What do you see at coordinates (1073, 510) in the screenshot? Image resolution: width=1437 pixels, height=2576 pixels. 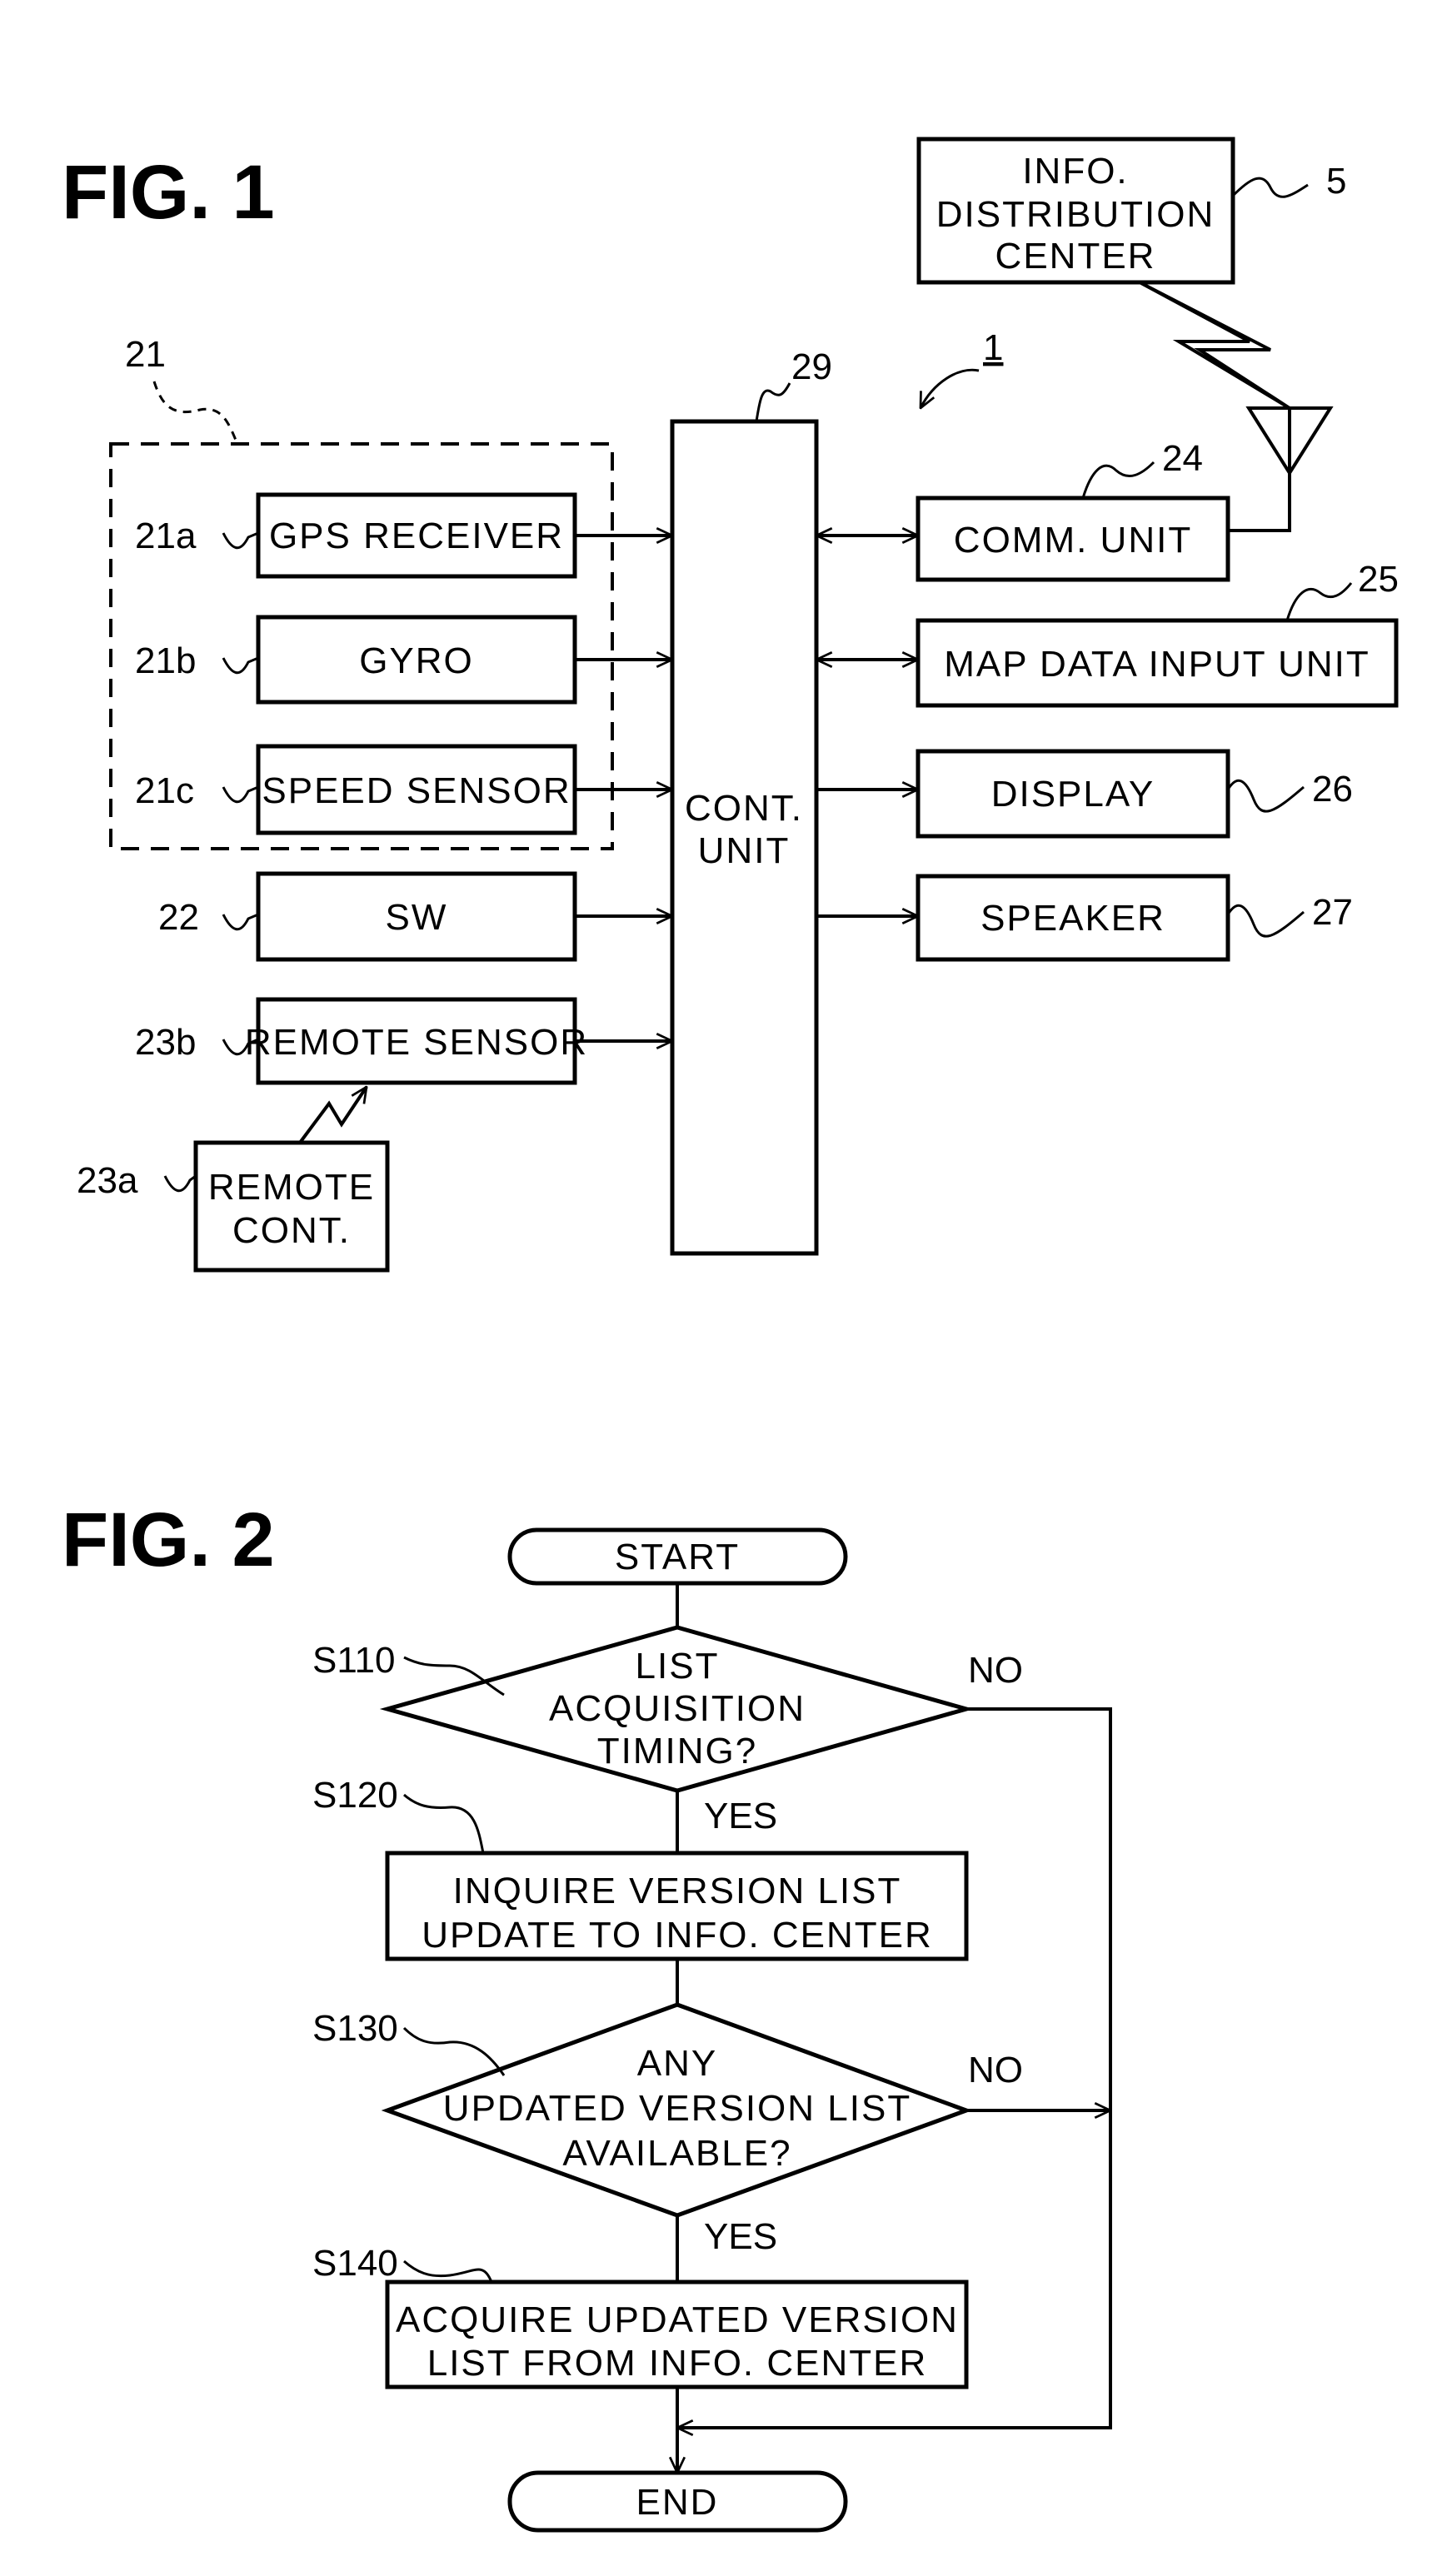 I see `comm-unit-block: COMM. UNIT 24` at bounding box center [1073, 510].